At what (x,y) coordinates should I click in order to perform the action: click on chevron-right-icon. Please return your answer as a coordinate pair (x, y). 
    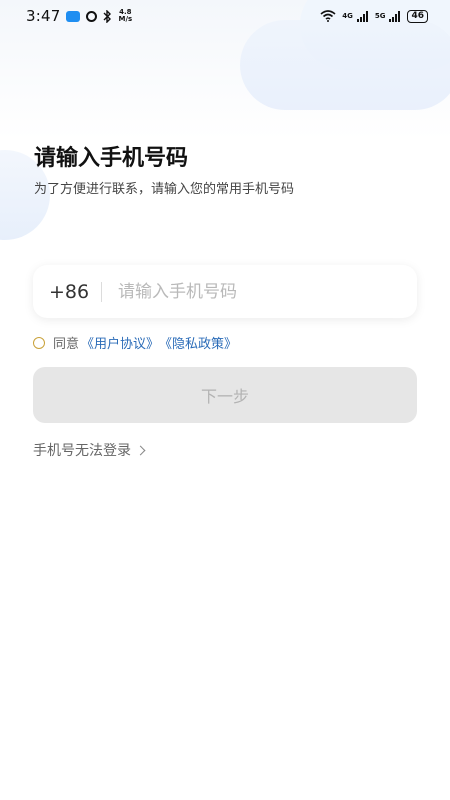
    Looking at the image, I should click on (140, 450).